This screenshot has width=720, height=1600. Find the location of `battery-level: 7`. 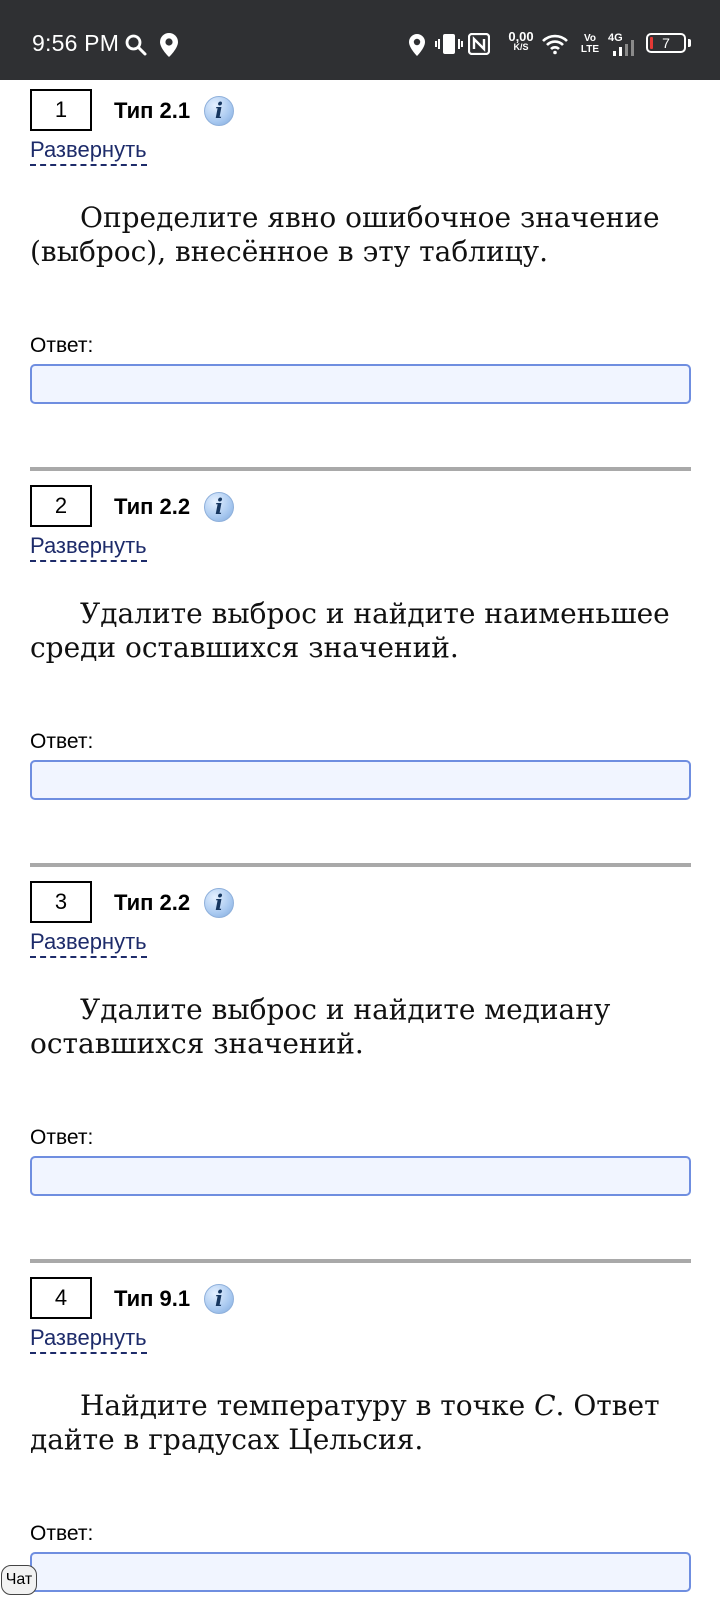

battery-level: 7 is located at coordinates (666, 43).